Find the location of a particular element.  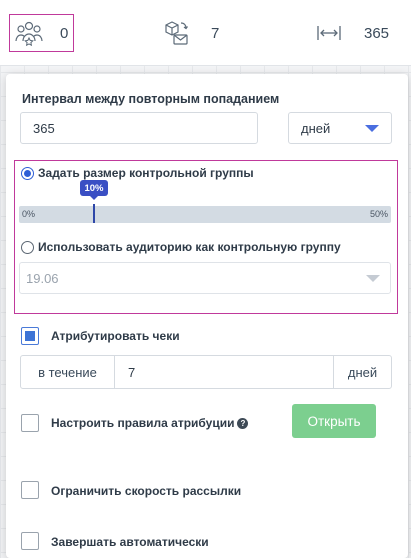

open-rules-button: Открыть is located at coordinates (334, 421).